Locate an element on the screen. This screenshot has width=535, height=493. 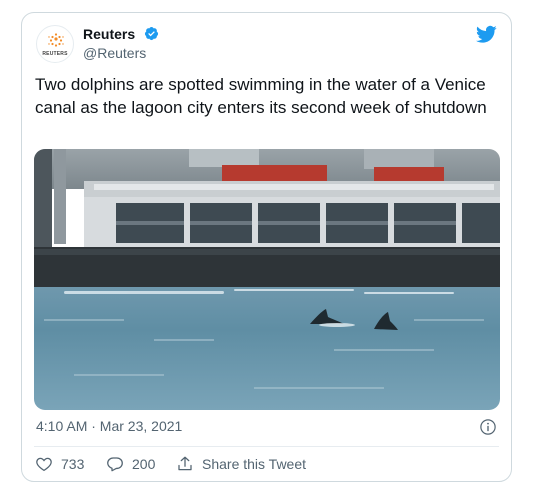
heart-icon is located at coordinates (44, 464).